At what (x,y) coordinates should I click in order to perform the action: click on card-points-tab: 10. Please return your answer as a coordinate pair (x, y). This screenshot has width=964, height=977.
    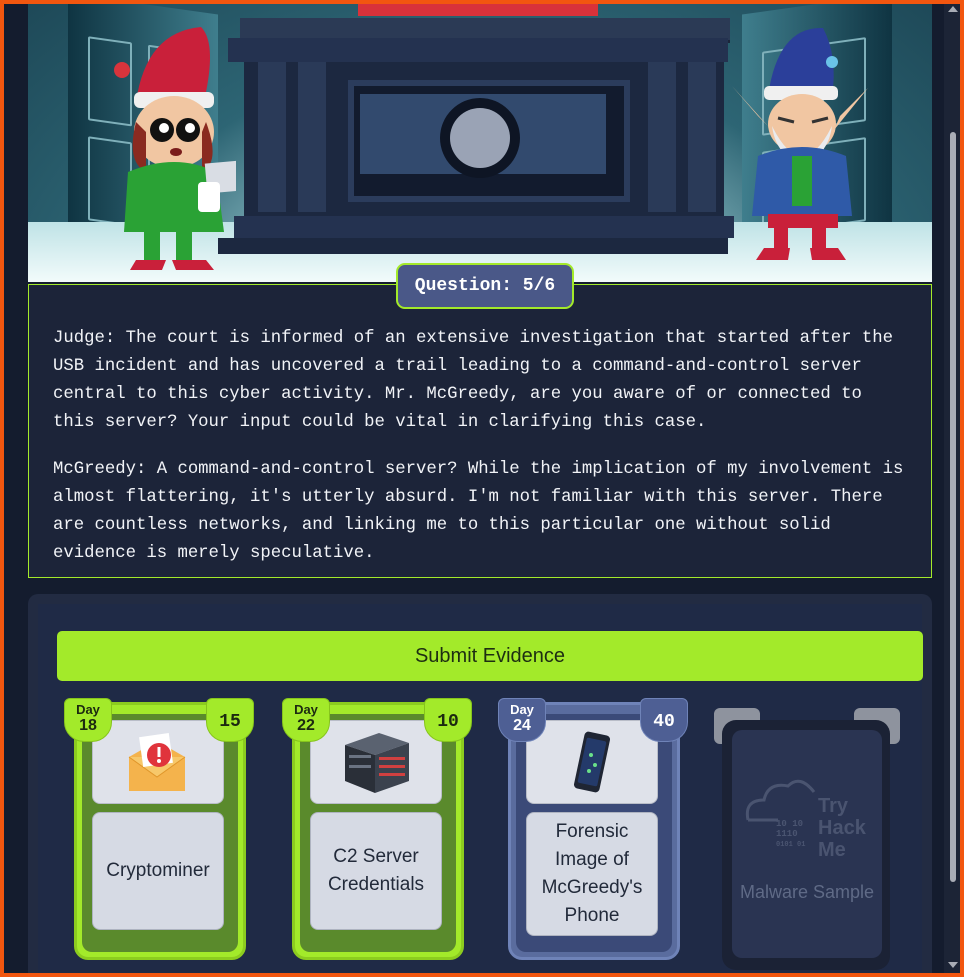
    Looking at the image, I should click on (448, 720).